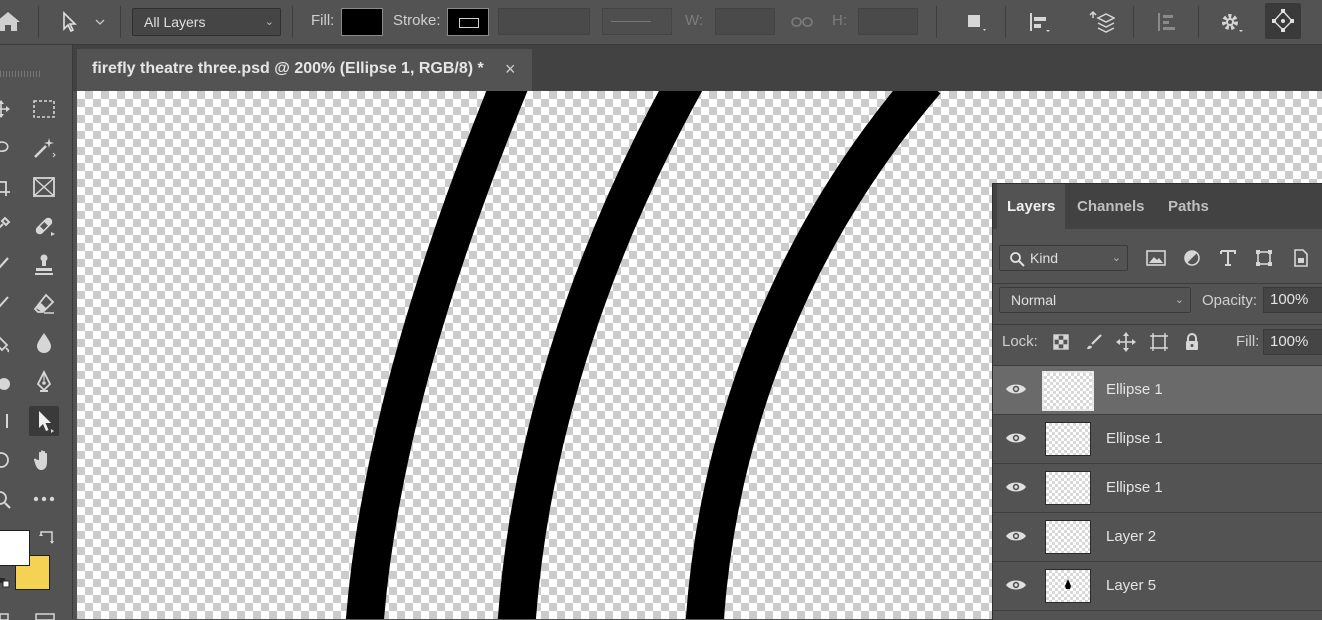 Image resolution: width=1322 pixels, height=620 pixels. Describe the element at coordinates (1126, 342) in the screenshot. I see `lock-position-icon` at that location.